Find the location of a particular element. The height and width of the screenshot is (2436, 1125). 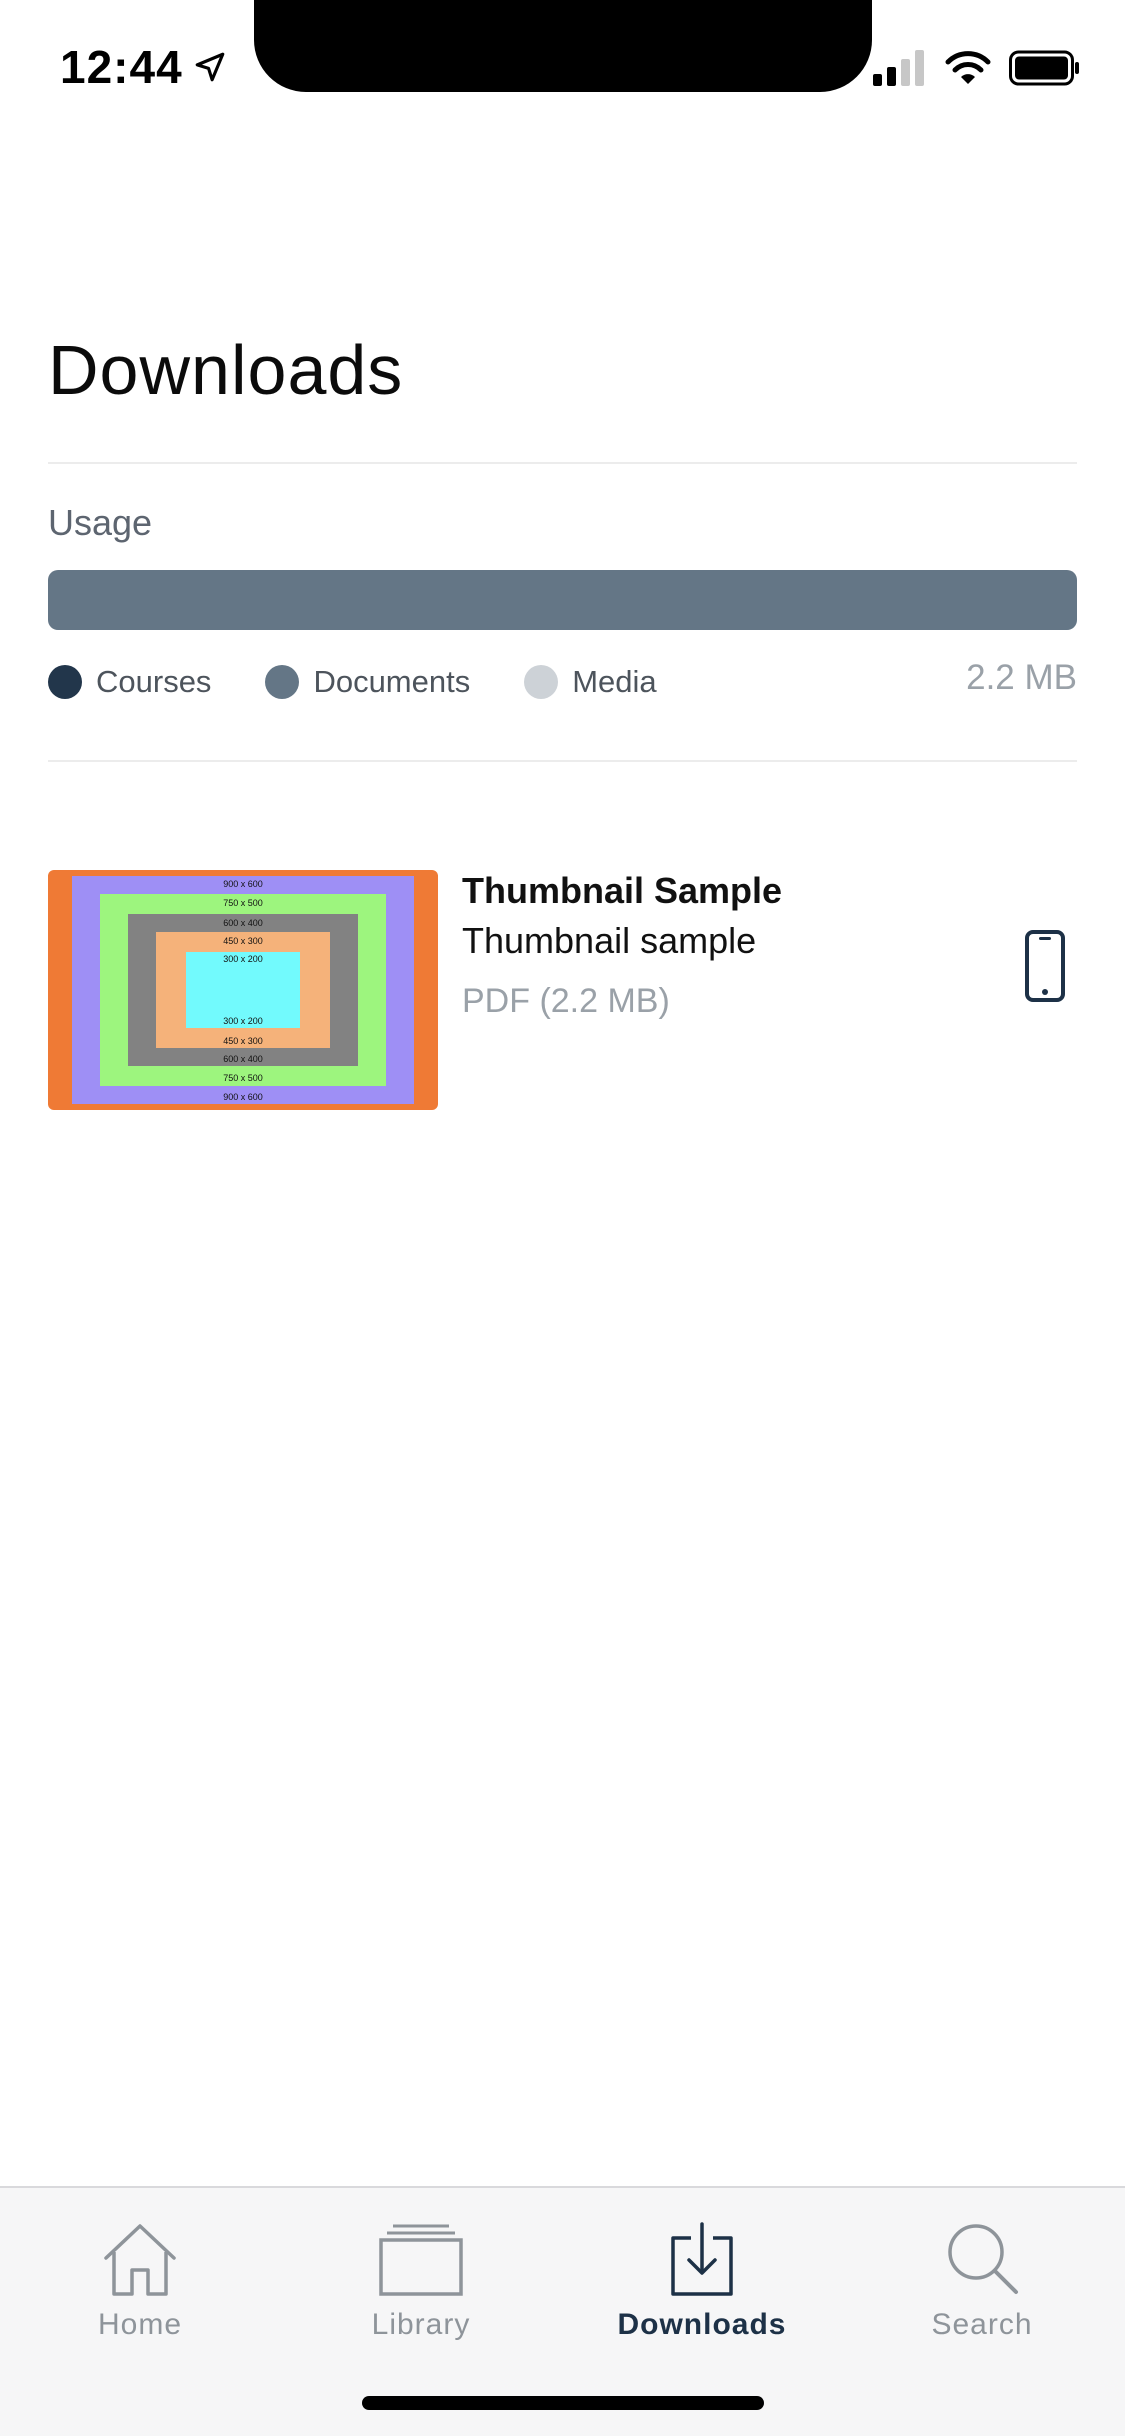

tab-library-label: Library is located at coordinates (421, 2324).